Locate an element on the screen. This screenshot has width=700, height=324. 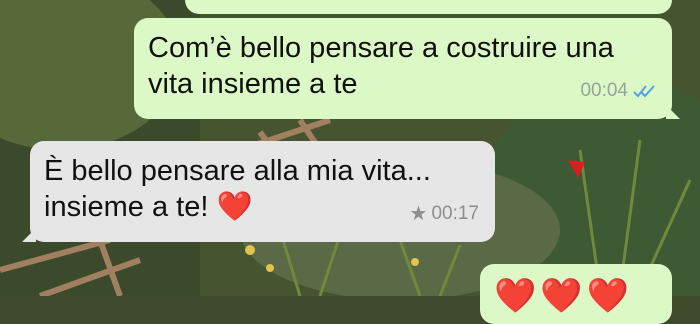
message-bubble-outgoing-hearts: ❤️❤️❤️ is located at coordinates (576, 294).